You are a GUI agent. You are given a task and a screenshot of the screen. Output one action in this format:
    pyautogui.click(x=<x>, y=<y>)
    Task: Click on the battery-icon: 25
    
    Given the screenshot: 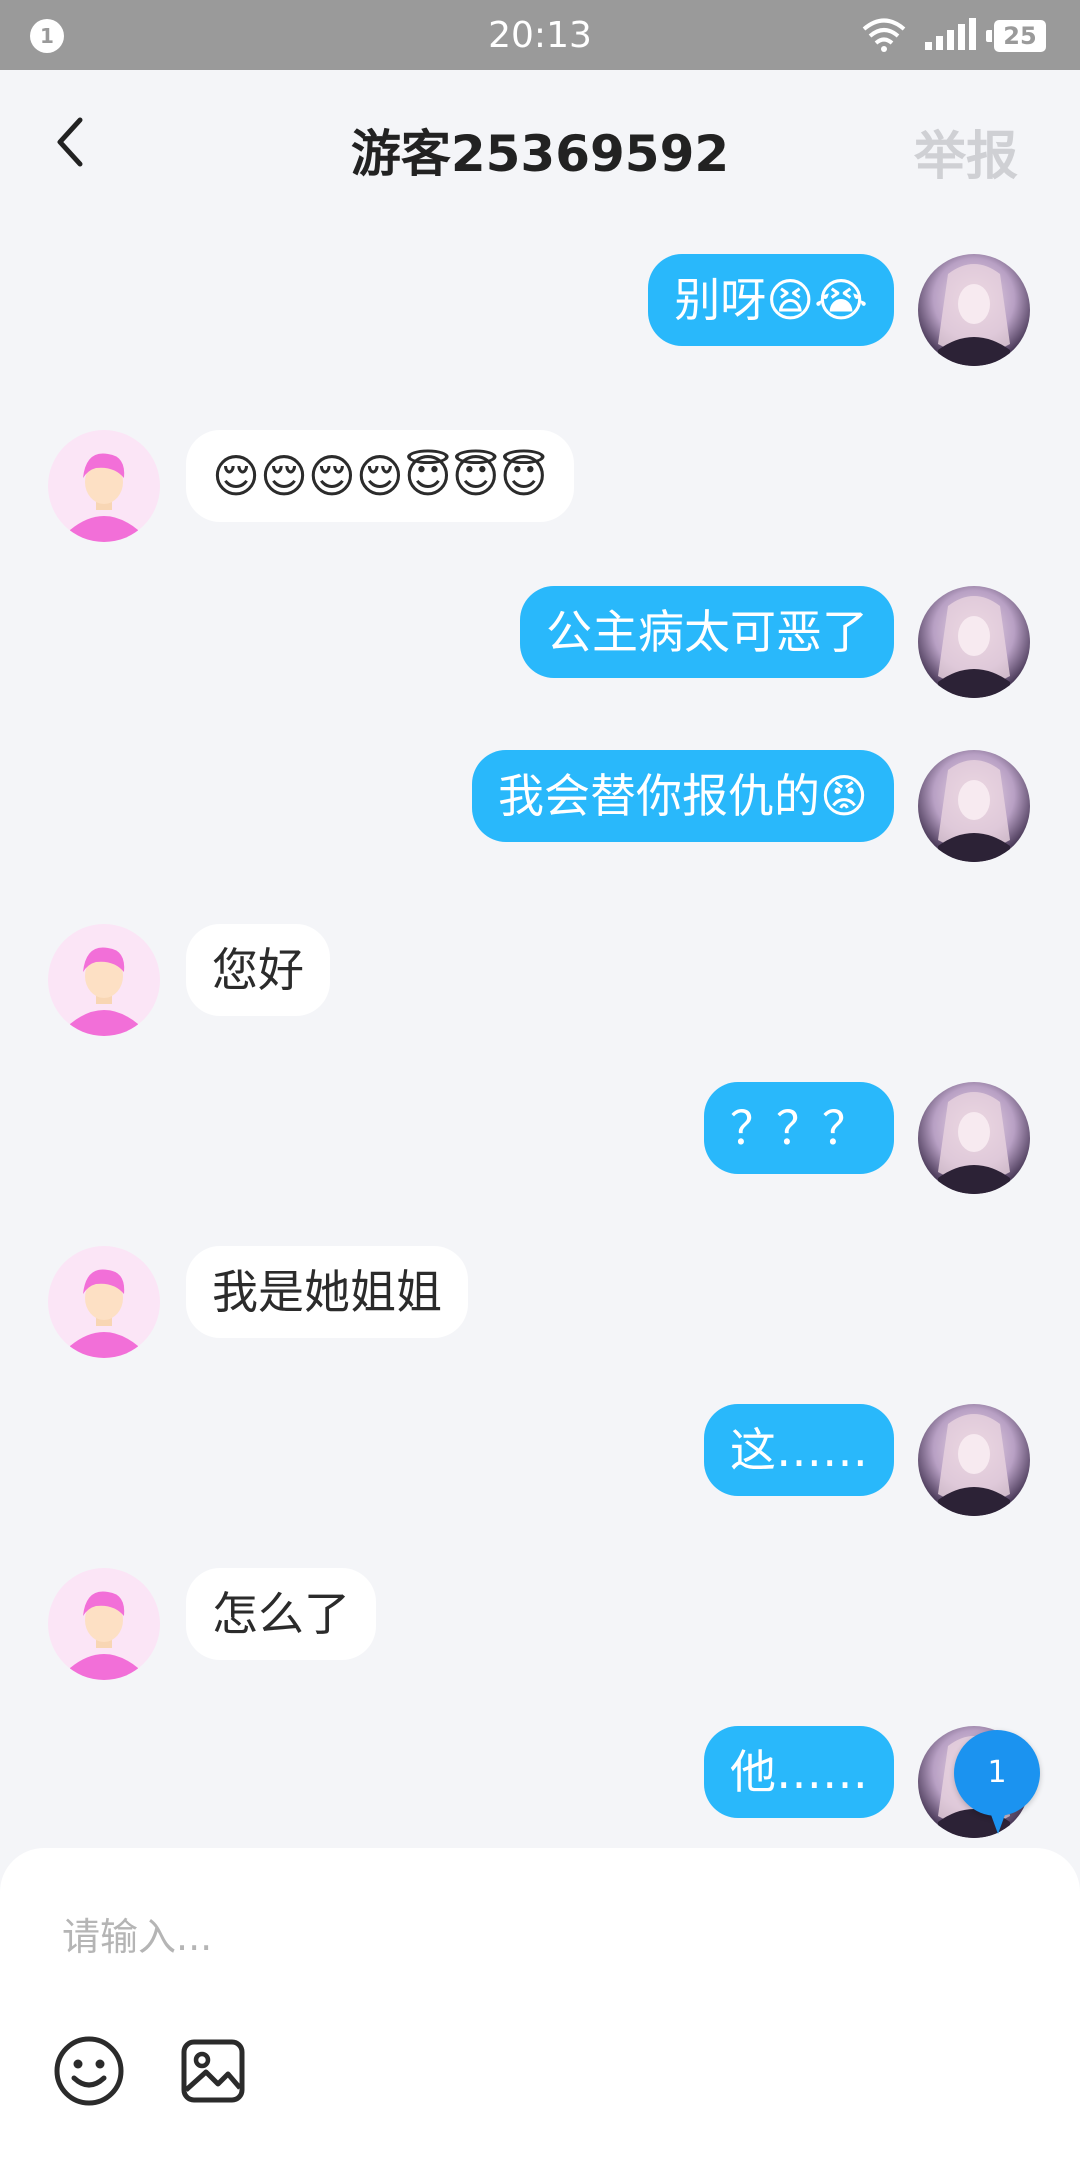 What is the action you would take?
    pyautogui.click(x=1016, y=36)
    